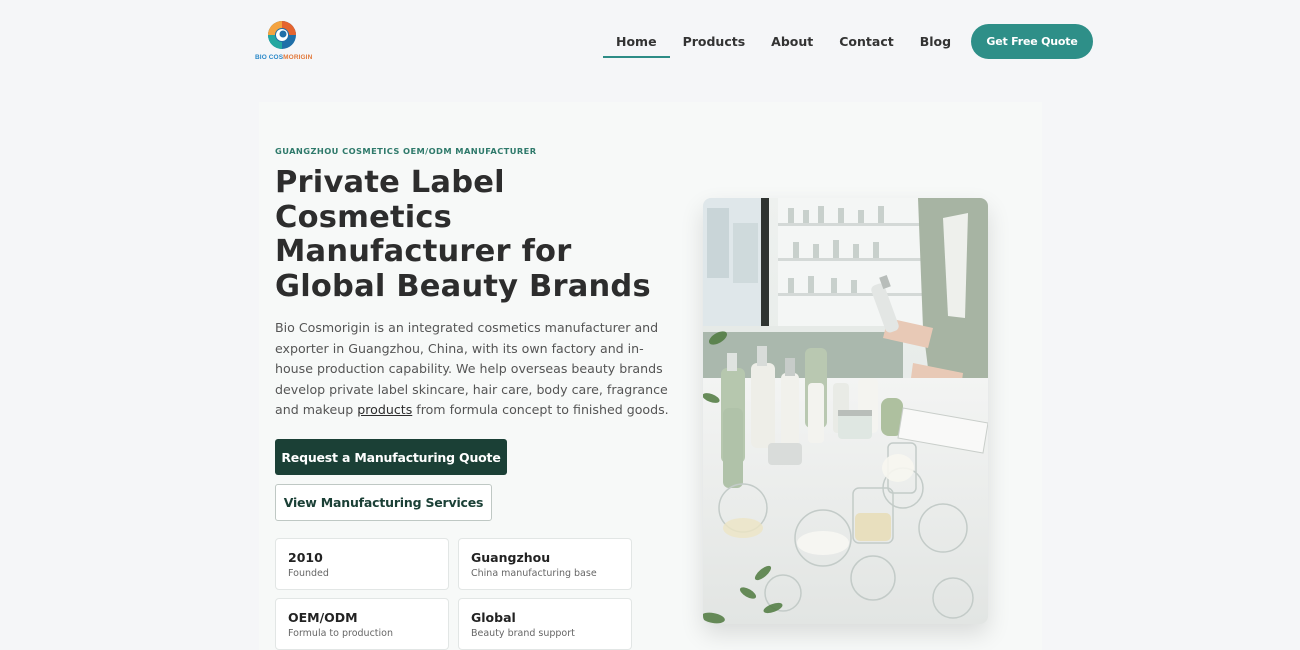 The image size is (1300, 650). Describe the element at coordinates (540, 409) in the screenshot. I see `description-text-end: from formula concept to finished goods.` at that location.